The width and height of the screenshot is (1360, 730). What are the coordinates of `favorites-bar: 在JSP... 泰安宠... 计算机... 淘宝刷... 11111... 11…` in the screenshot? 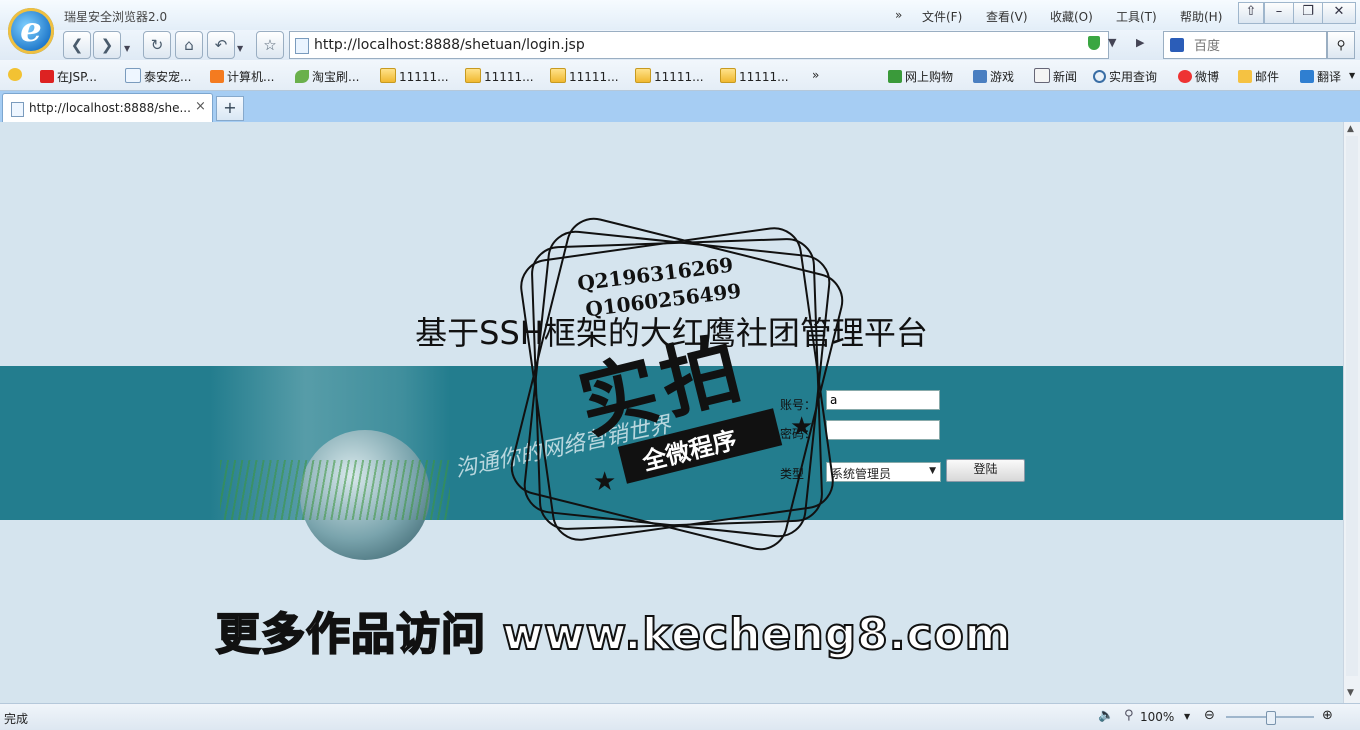 It's located at (680, 75).